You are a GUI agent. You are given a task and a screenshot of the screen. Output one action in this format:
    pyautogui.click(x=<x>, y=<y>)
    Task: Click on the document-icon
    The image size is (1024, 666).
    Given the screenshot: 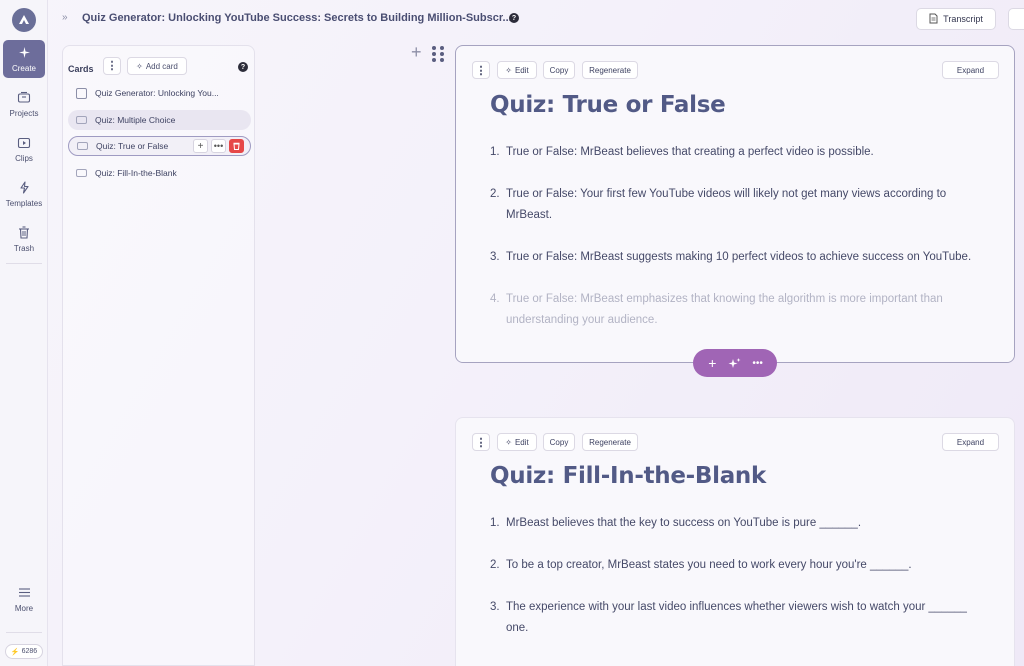 What is the action you would take?
    pyautogui.click(x=933, y=19)
    